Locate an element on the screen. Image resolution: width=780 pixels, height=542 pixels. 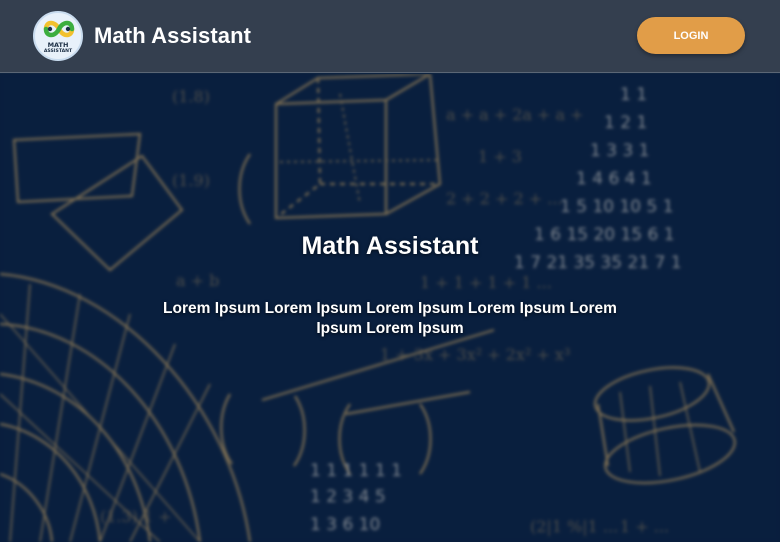
logo-text-math: MATH is located at coordinates (58, 45).